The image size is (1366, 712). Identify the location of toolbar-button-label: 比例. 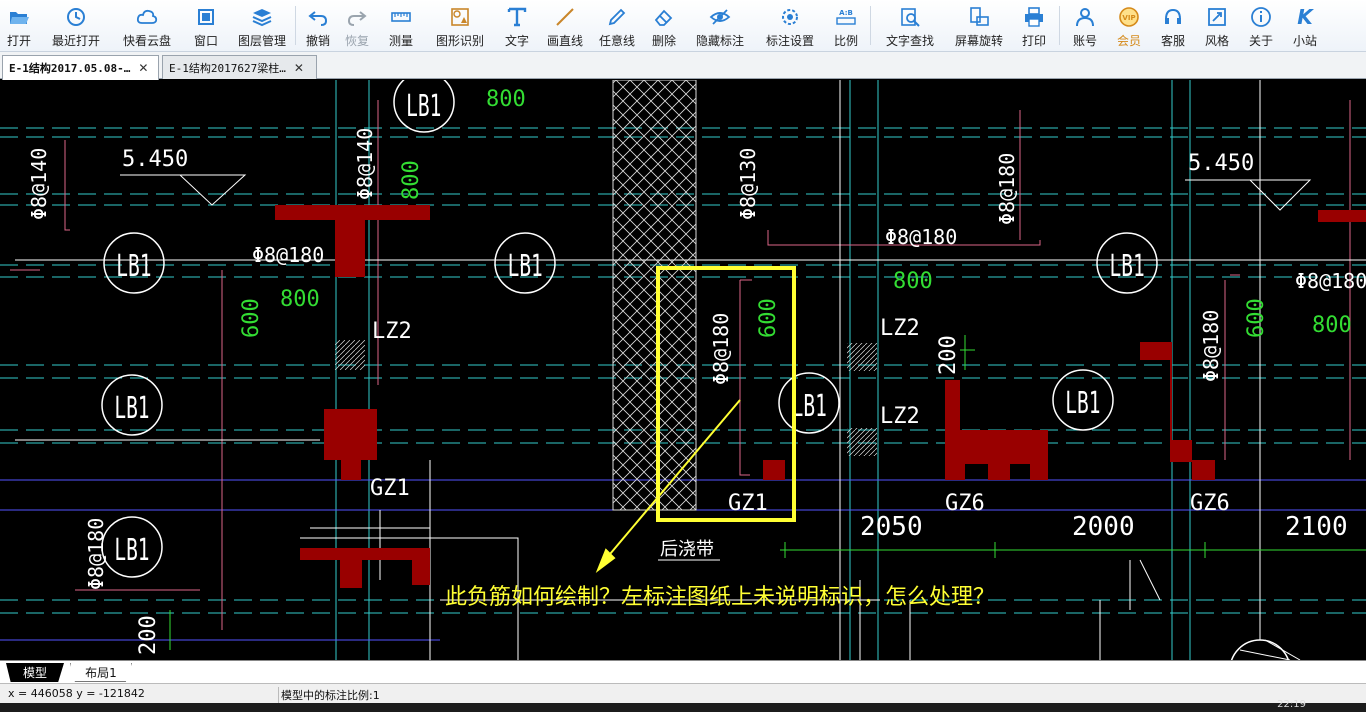
(845, 41).